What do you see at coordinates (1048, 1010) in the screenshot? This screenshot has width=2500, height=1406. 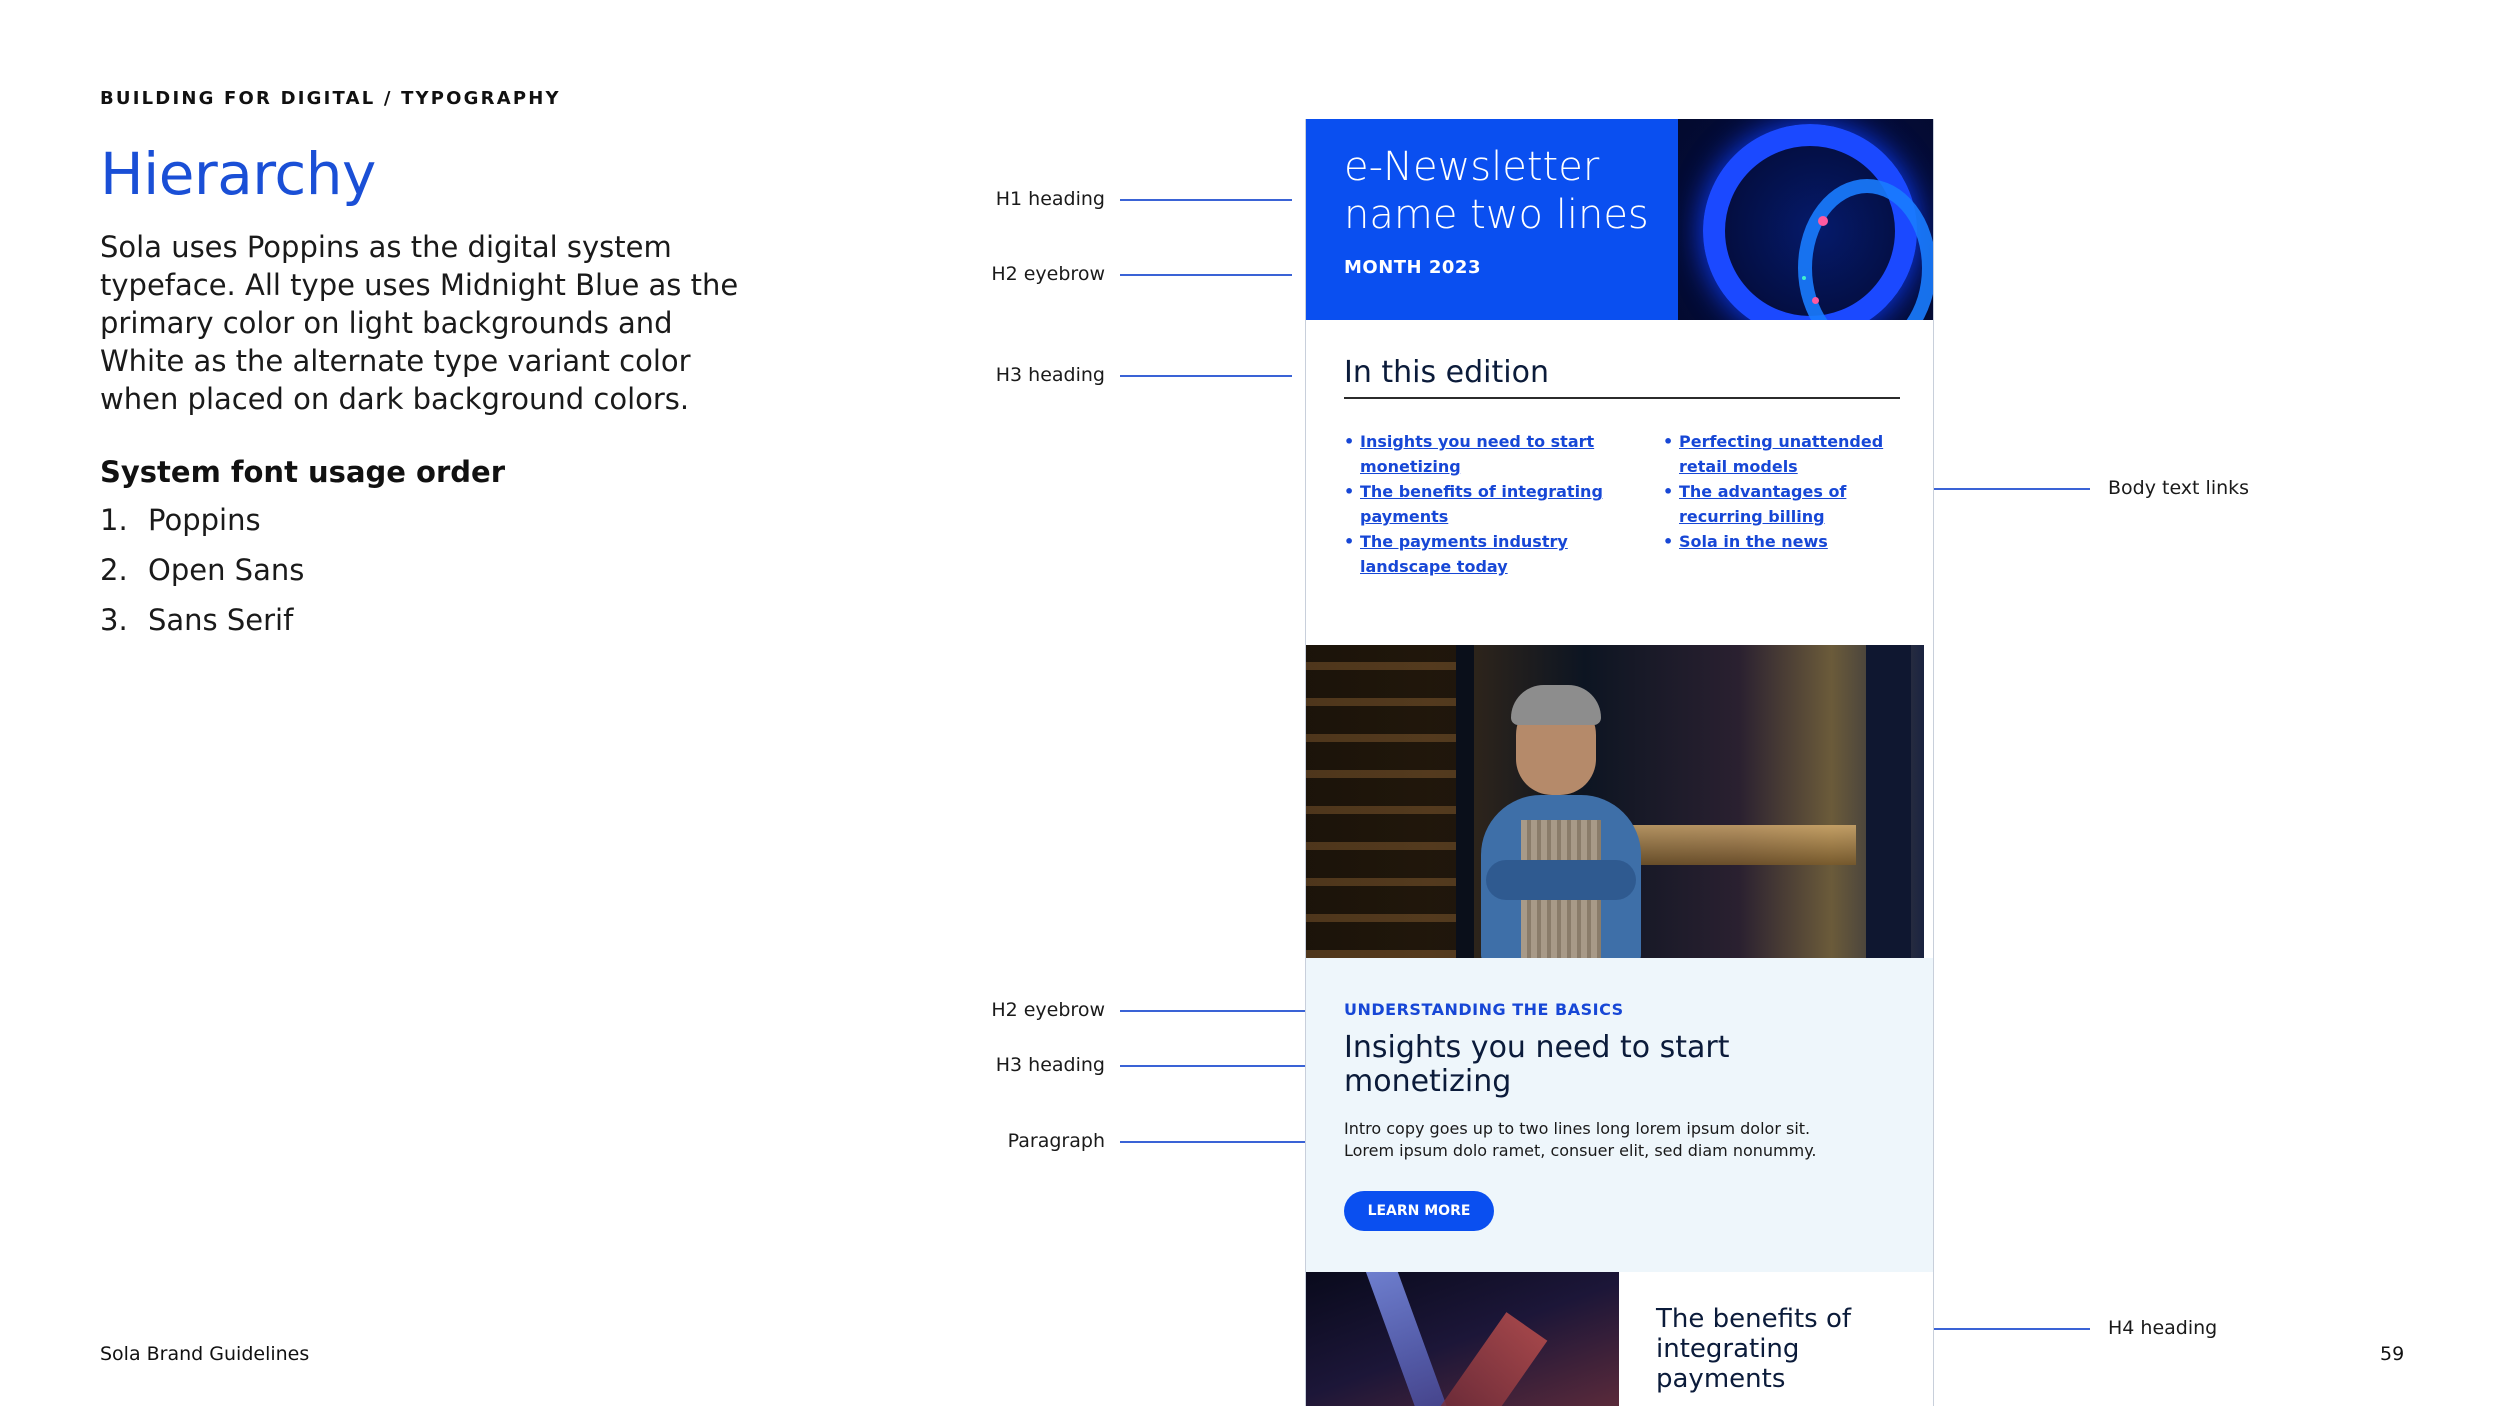 I see `annotation-h2-eyebrow-2: H2 eyebrow` at bounding box center [1048, 1010].